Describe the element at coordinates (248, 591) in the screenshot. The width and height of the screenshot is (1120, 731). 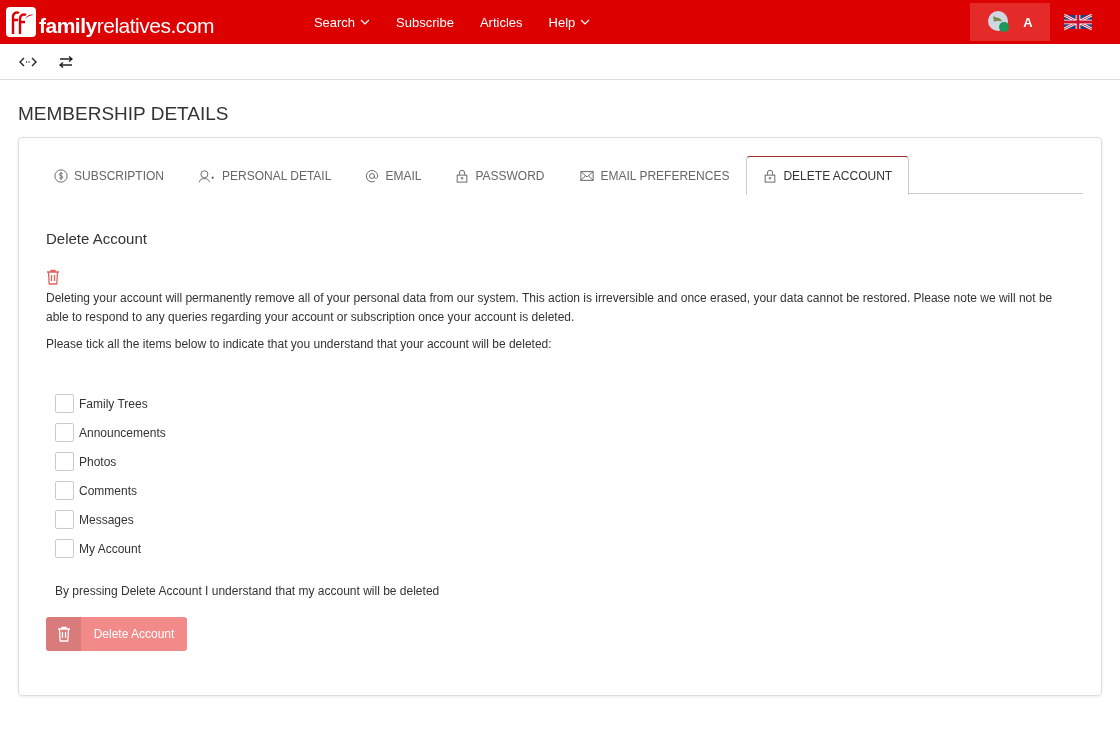
I see `confirmation-text: By pressing Delete Account I understand that my account will be deleted` at that location.